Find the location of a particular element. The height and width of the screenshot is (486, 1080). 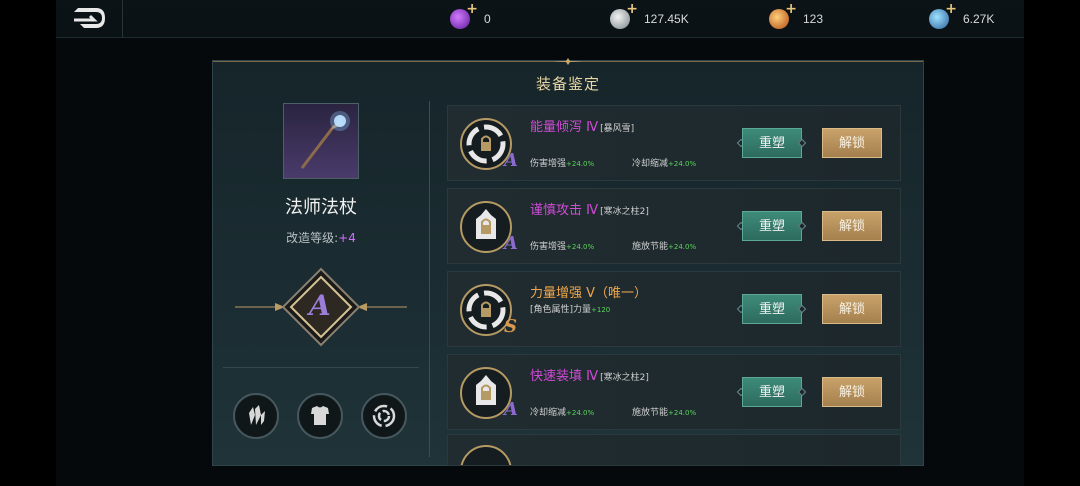

affix-row-partial is located at coordinates (674, 450).